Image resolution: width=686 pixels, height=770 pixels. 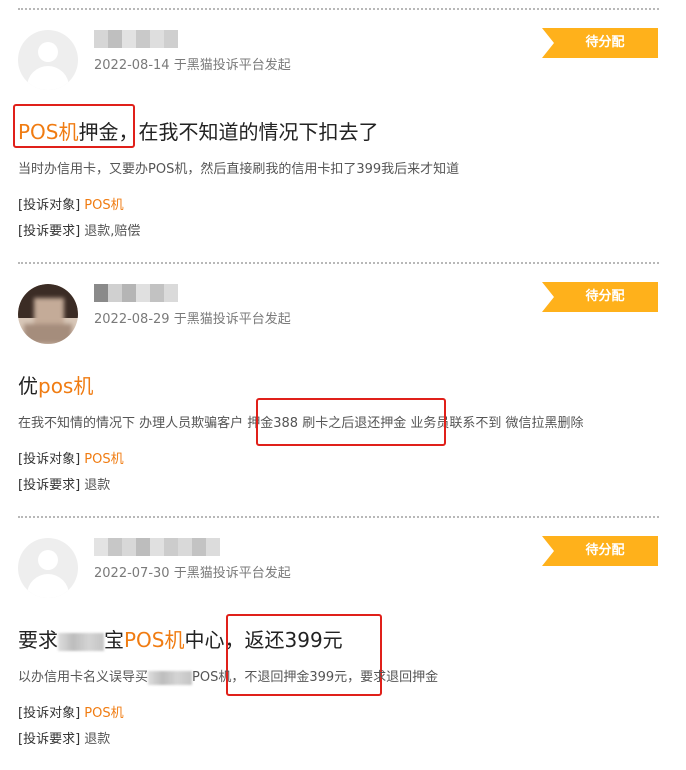 I want to click on complaint-title: 优pos机, so click(x=55, y=384).